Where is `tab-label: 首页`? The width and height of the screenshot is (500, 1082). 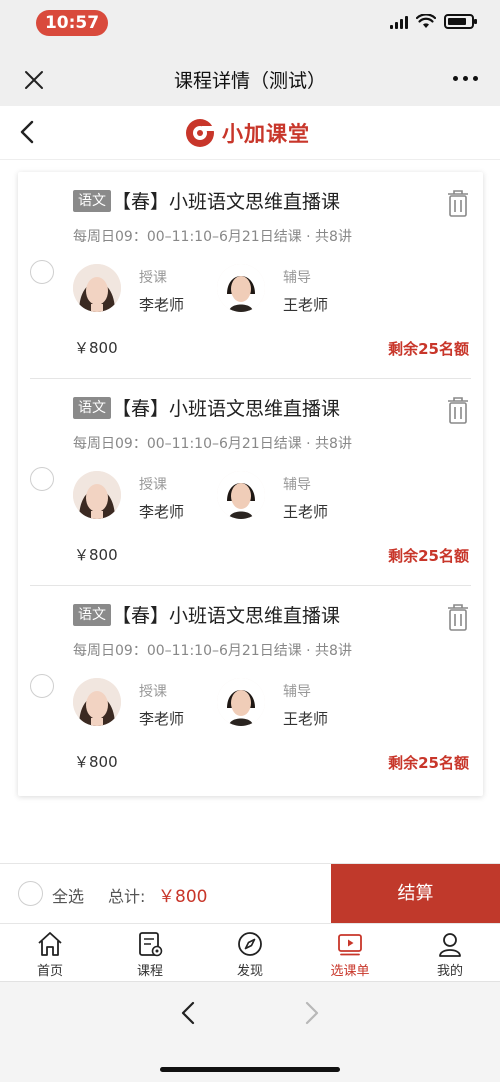 tab-label: 首页 is located at coordinates (49, 971).